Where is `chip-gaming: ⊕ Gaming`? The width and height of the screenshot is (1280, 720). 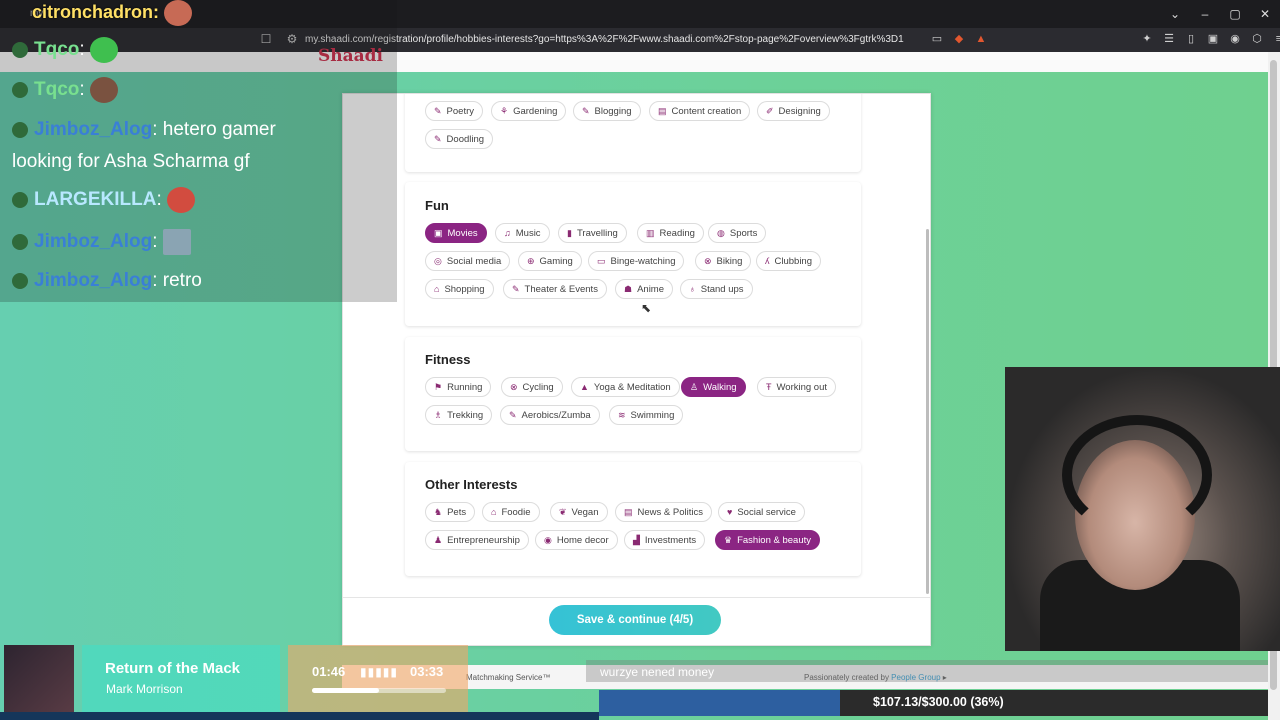 chip-gaming: ⊕ Gaming is located at coordinates (550, 261).